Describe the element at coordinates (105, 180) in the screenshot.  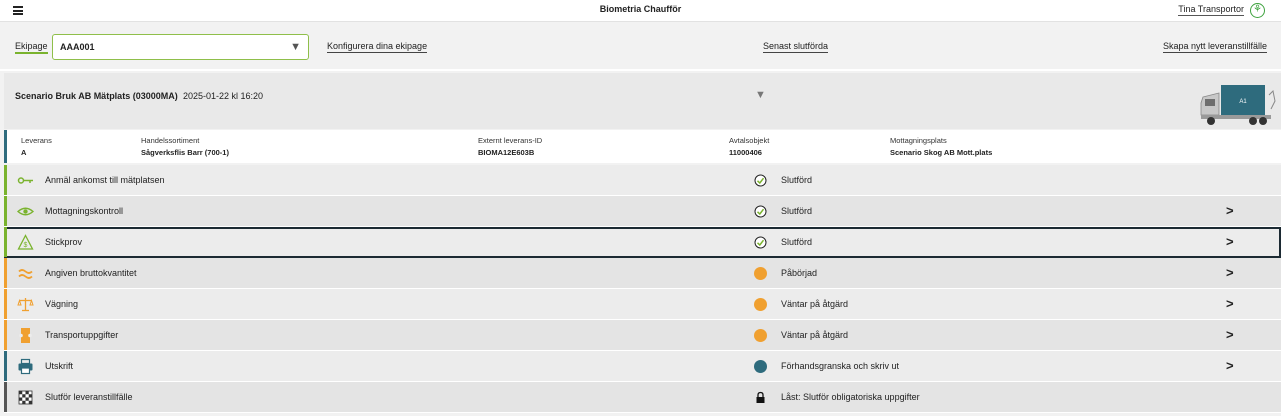
I see `step-title: Anmäl ankomst till mätplatsen` at that location.